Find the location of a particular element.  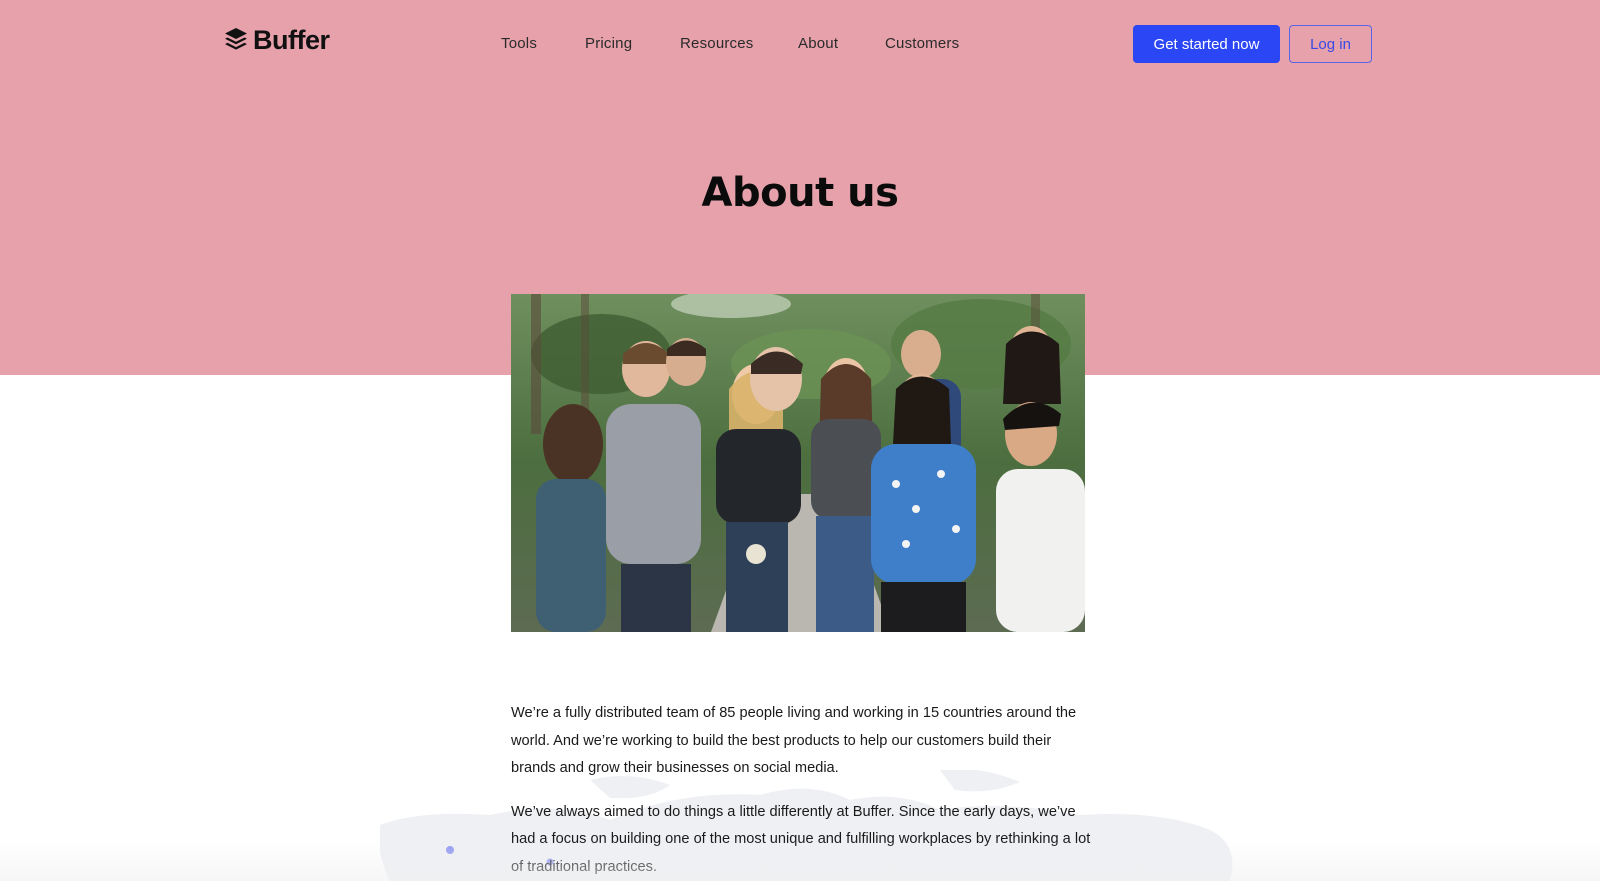

buffer-logo: Buffer is located at coordinates (277, 40).